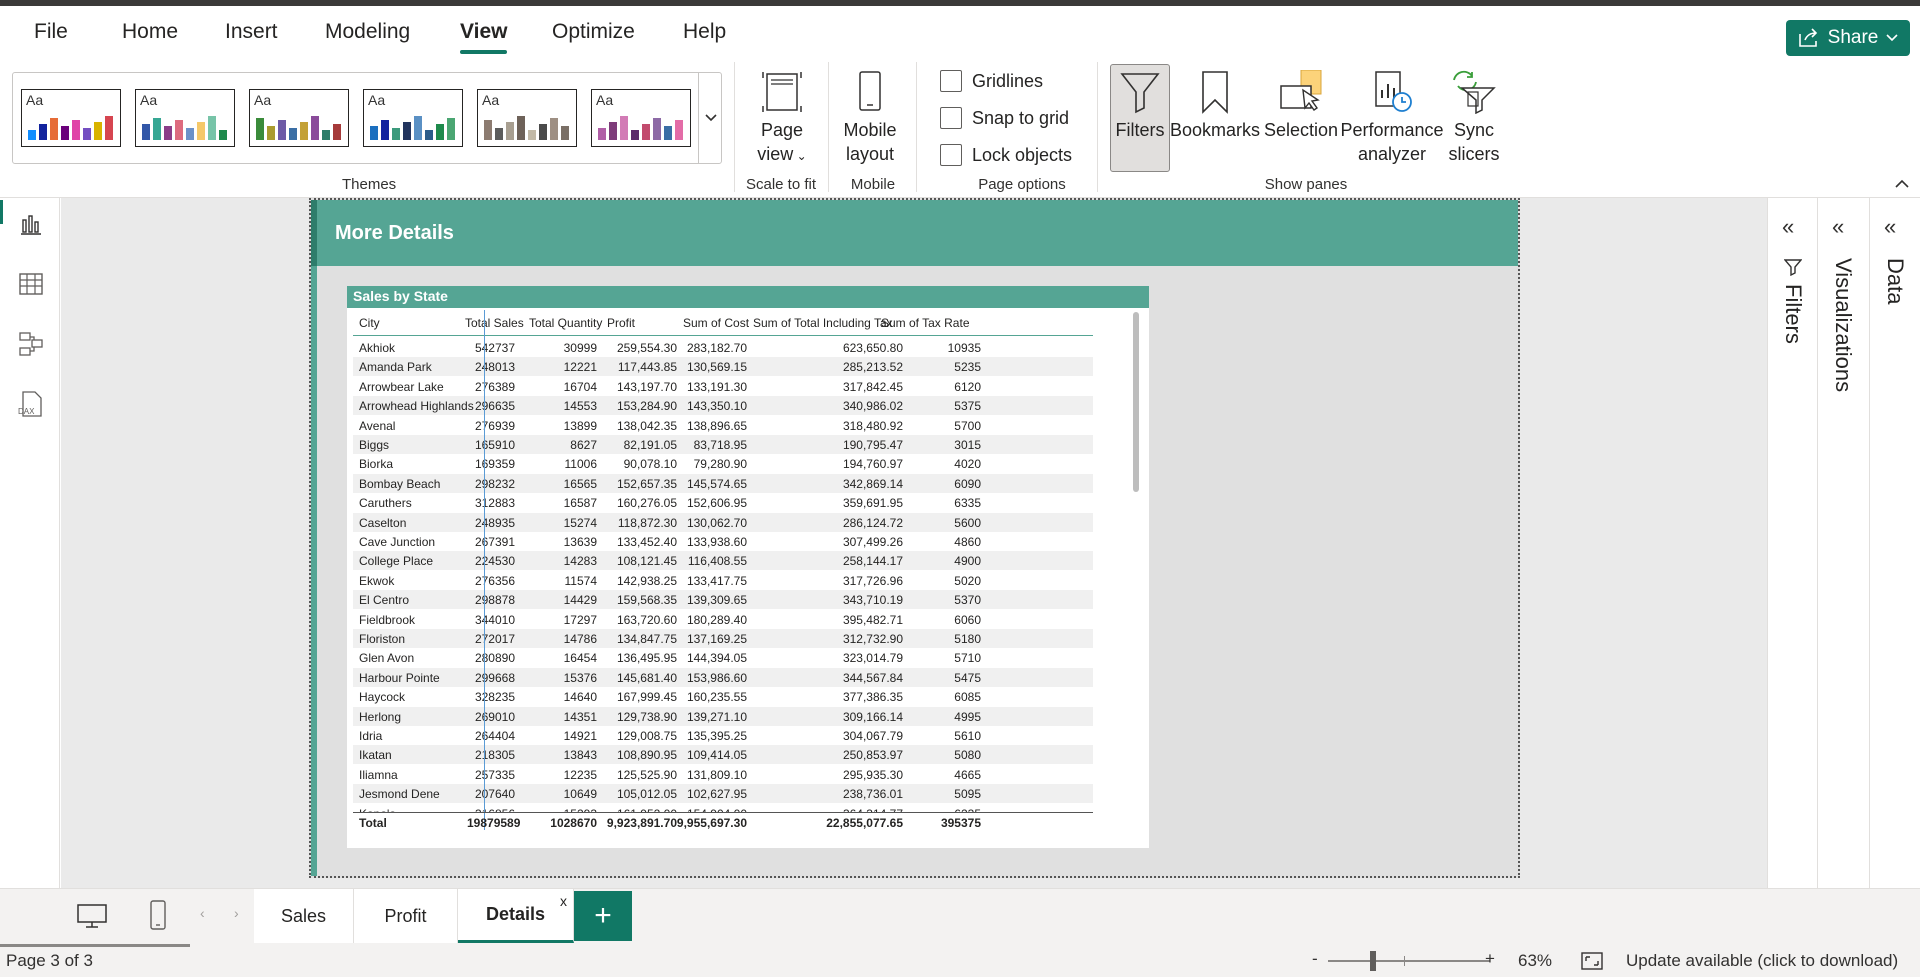 The image size is (1920, 977). What do you see at coordinates (516, 916) in the screenshot?
I see `tab-details: Details x` at bounding box center [516, 916].